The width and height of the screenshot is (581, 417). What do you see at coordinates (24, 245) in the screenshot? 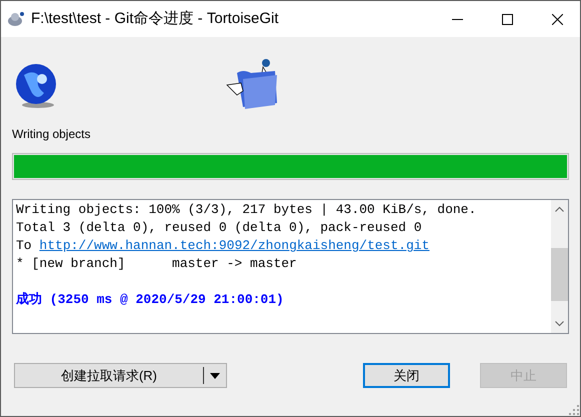
I see `log-text: To` at bounding box center [24, 245].